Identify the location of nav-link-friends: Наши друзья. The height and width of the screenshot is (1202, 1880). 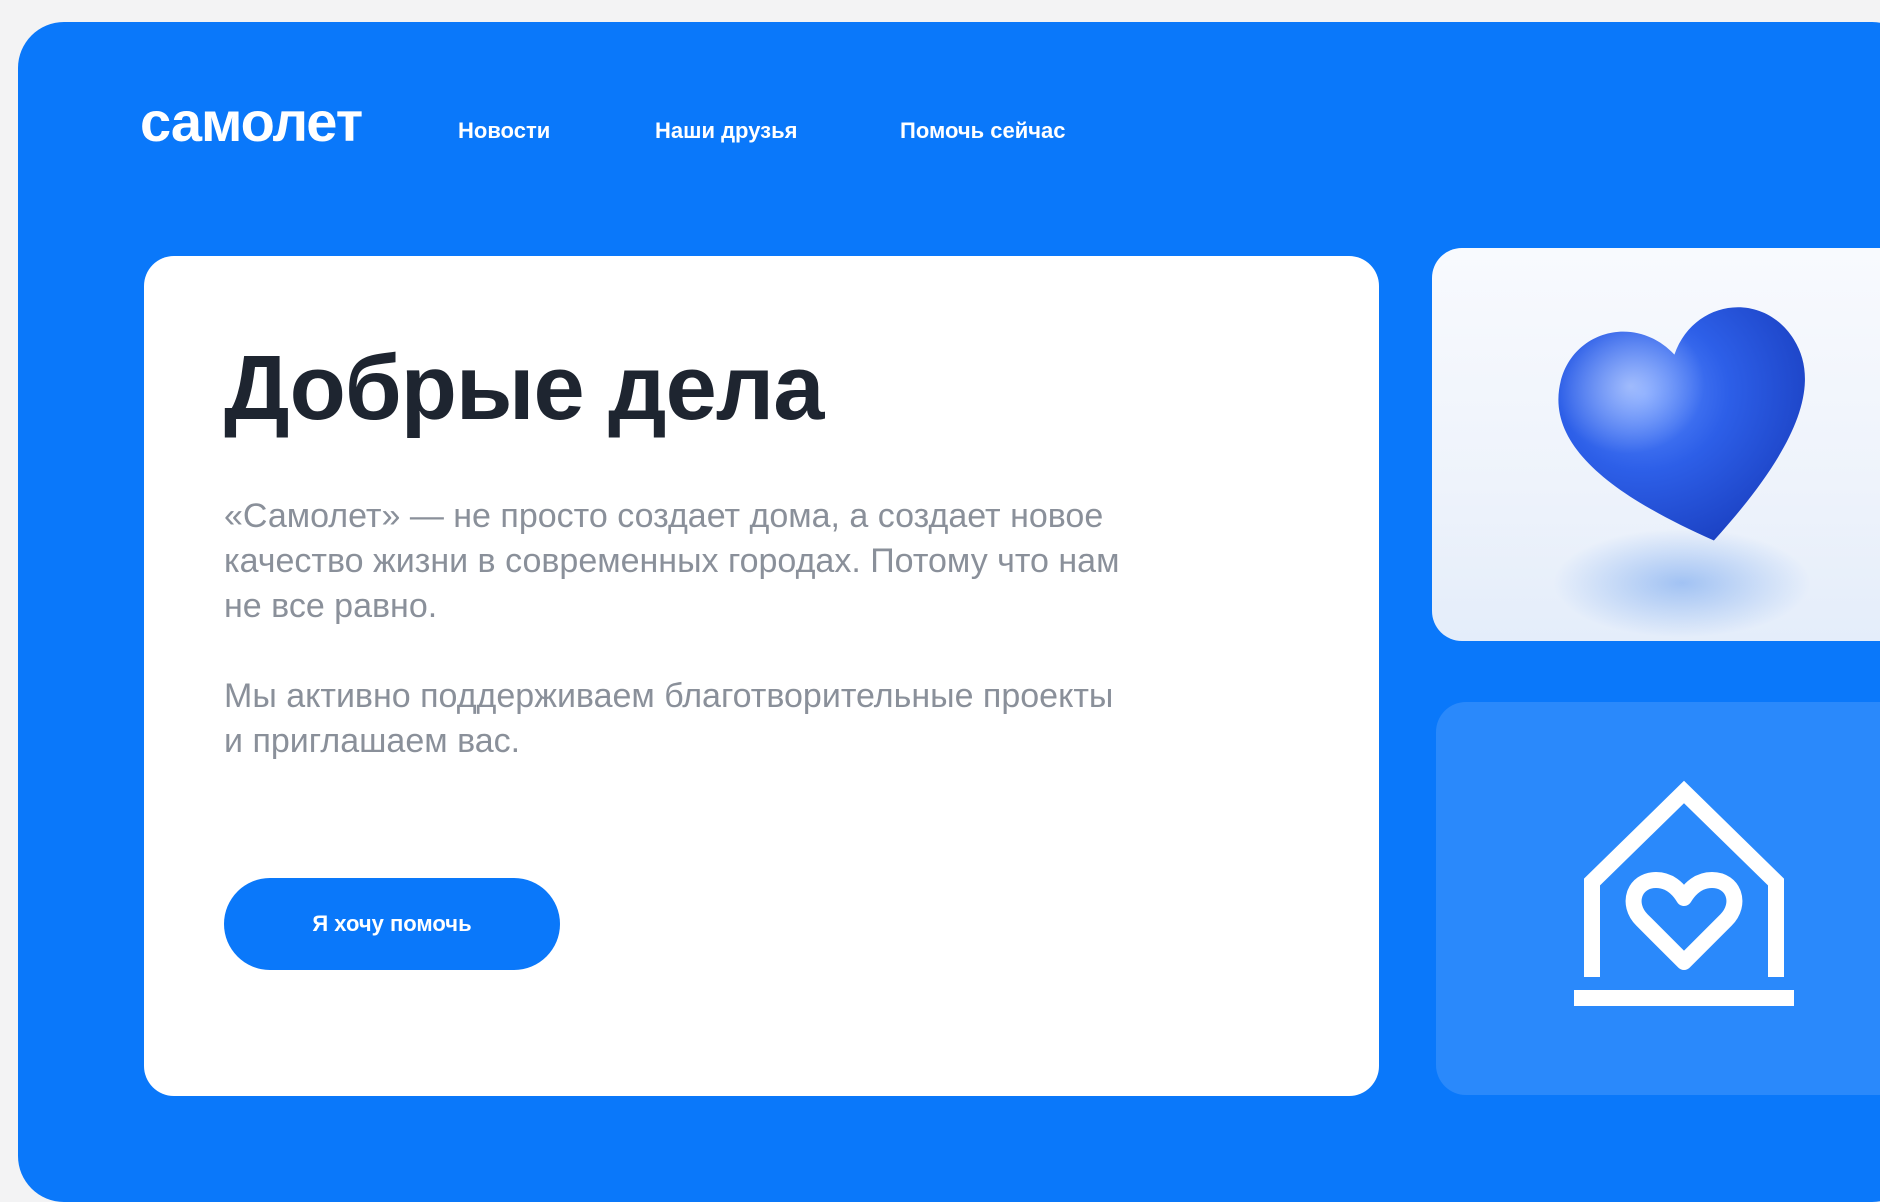
(726, 131).